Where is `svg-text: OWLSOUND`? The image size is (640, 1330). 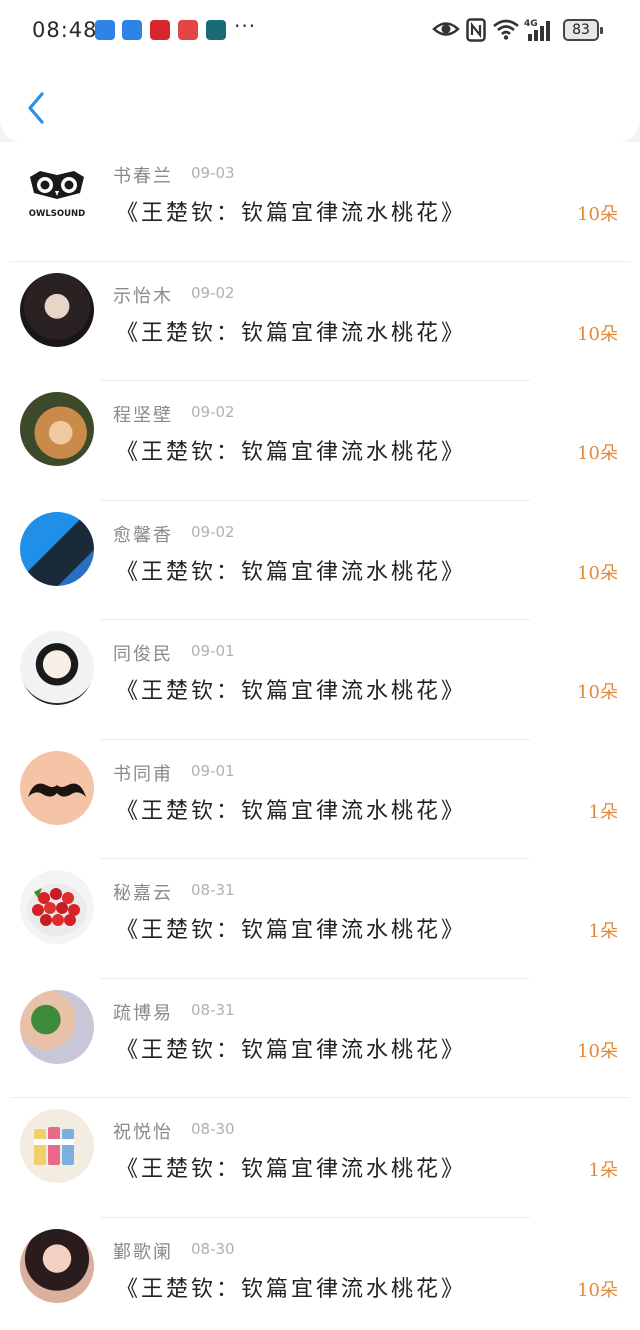 svg-text: OWLSOUND is located at coordinates (57, 214).